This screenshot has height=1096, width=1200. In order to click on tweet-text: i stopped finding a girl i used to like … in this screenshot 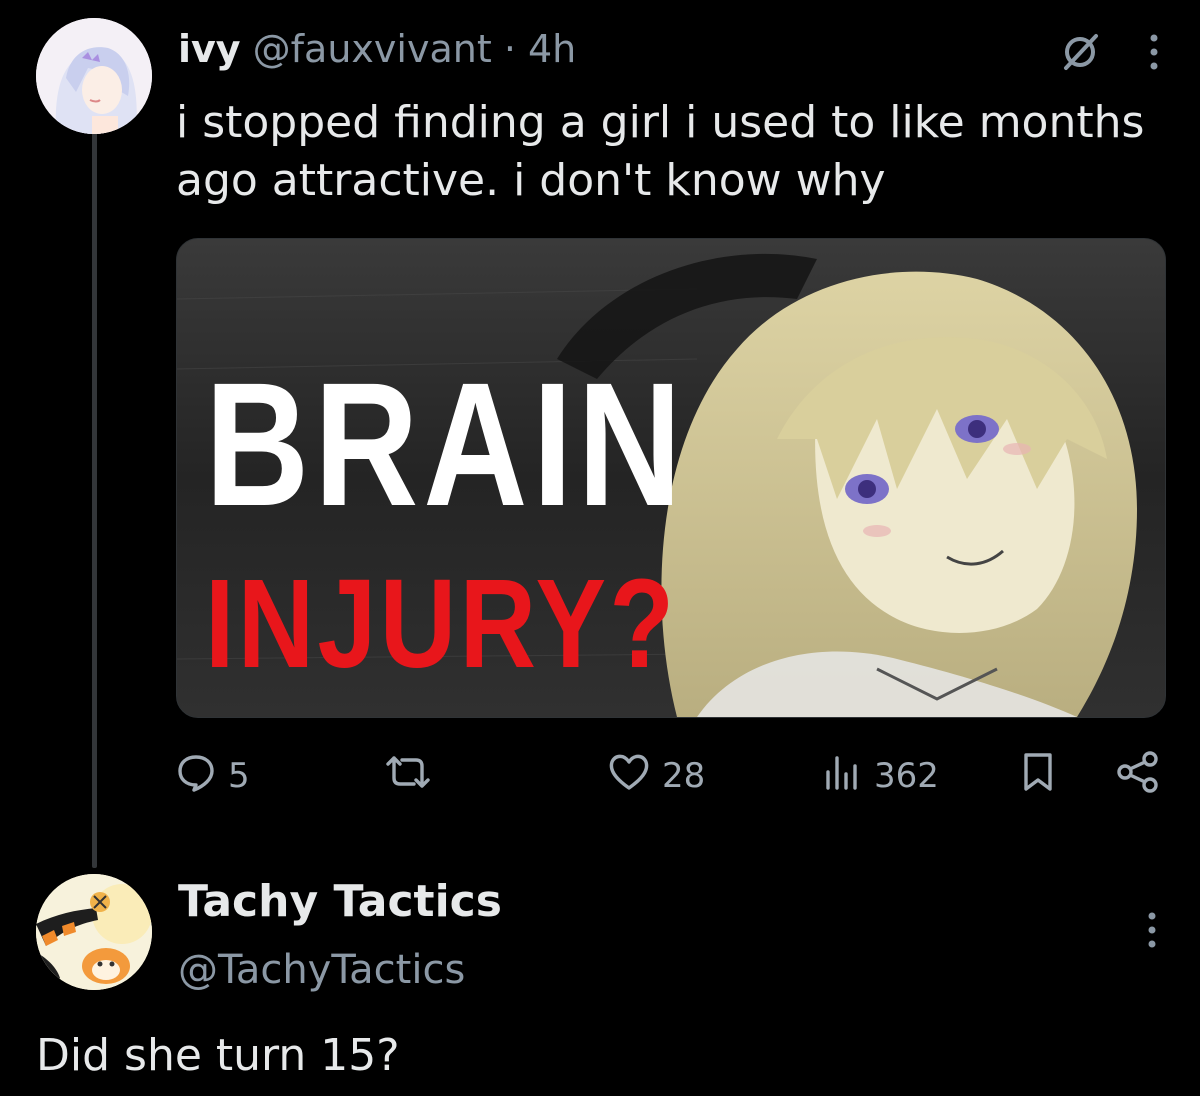, I will do `click(660, 151)`.